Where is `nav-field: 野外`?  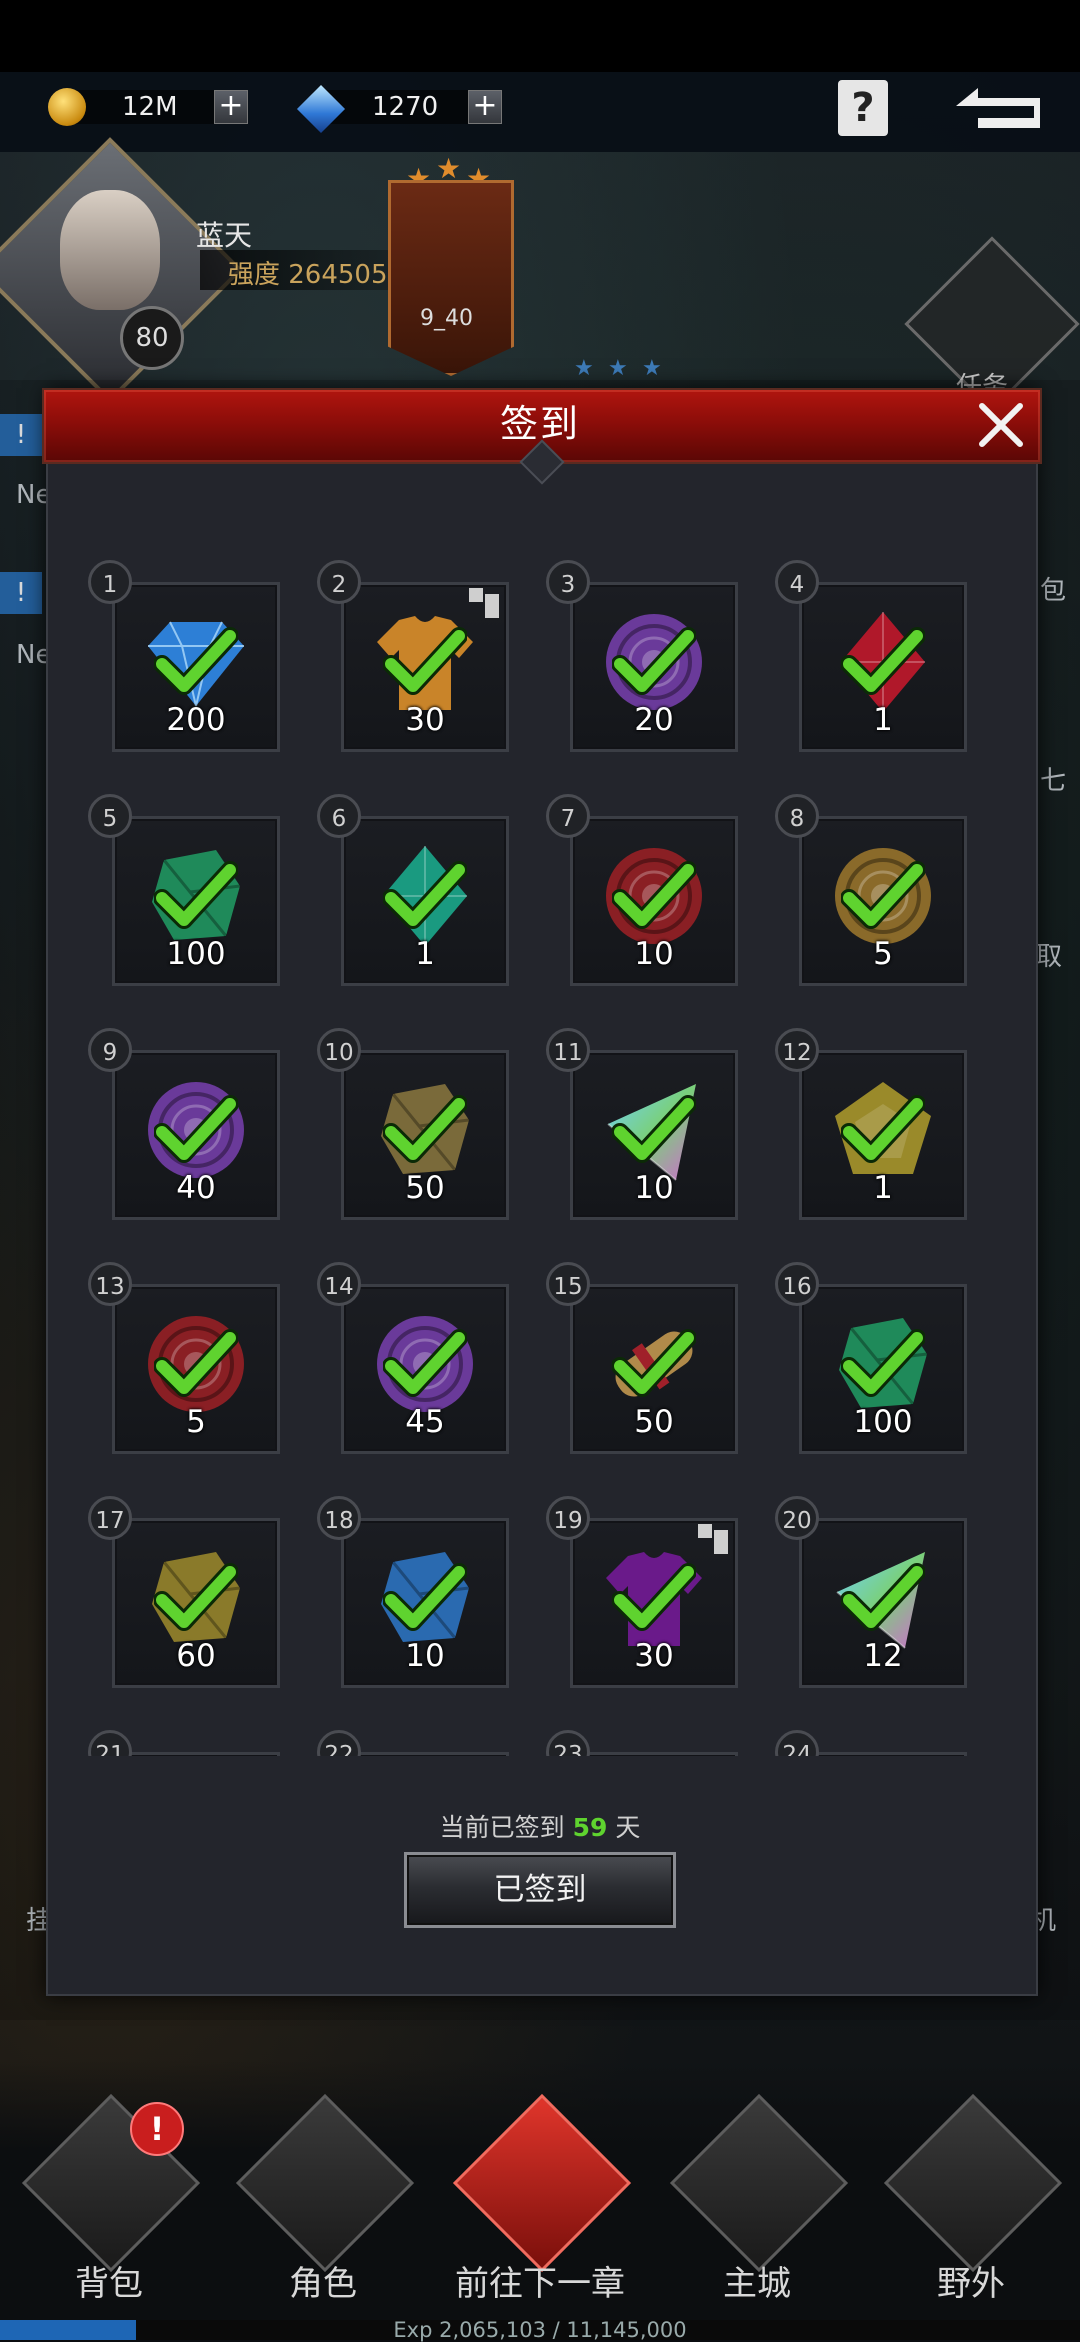
nav-field: 野外 is located at coordinates (973, 2198).